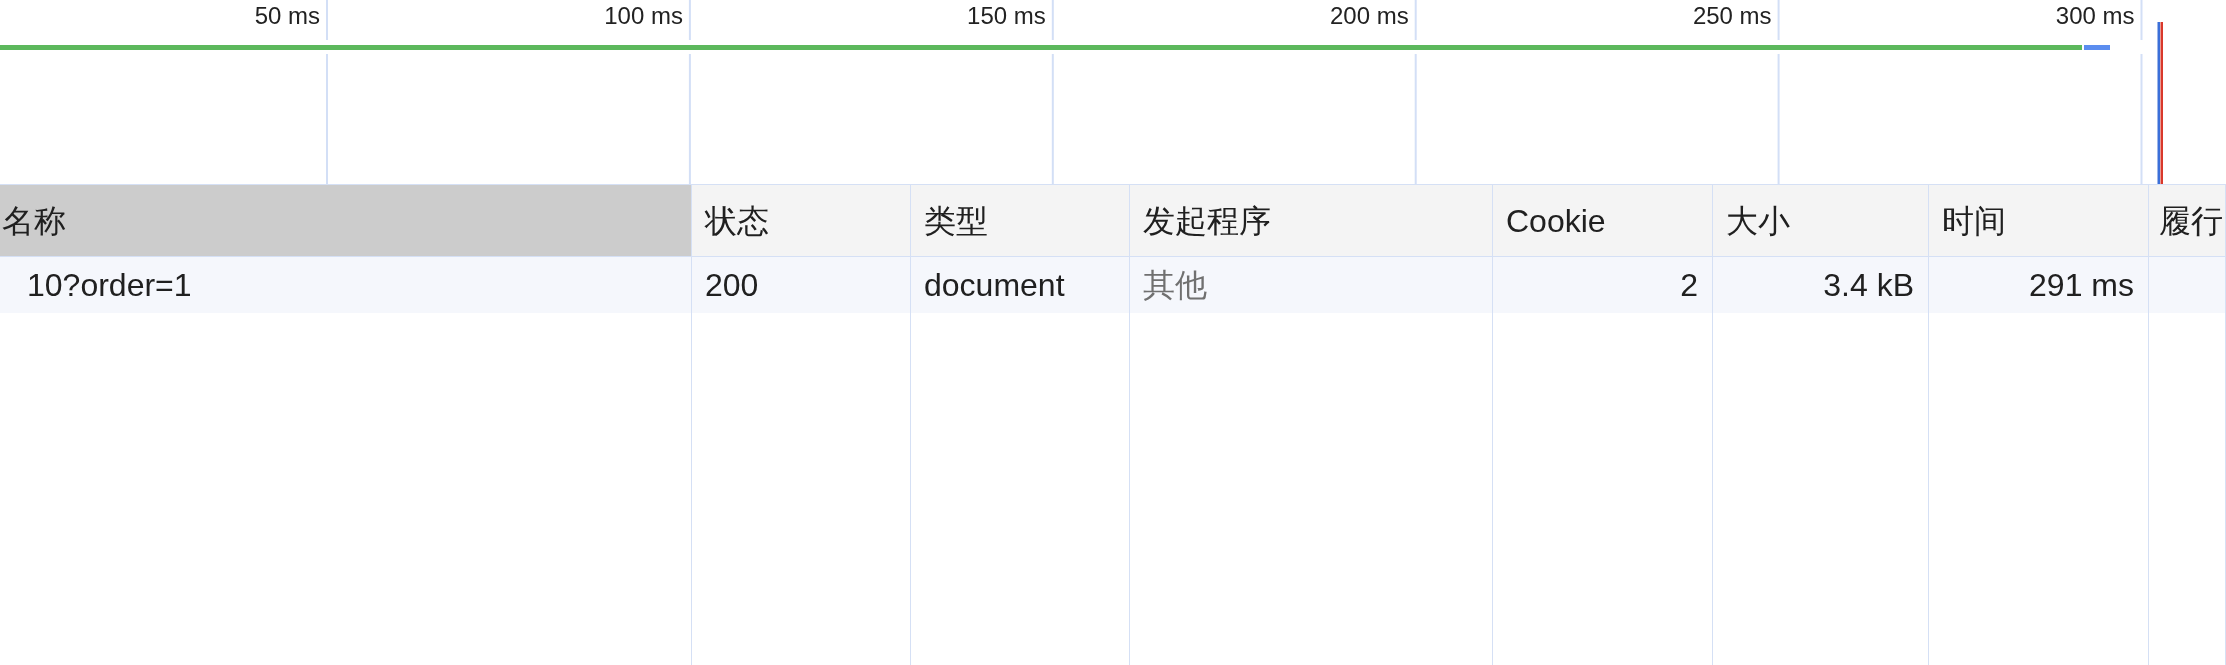 This screenshot has height=665, width=2226. What do you see at coordinates (1311, 285) in the screenshot?
I see `table-cell: 其他` at bounding box center [1311, 285].